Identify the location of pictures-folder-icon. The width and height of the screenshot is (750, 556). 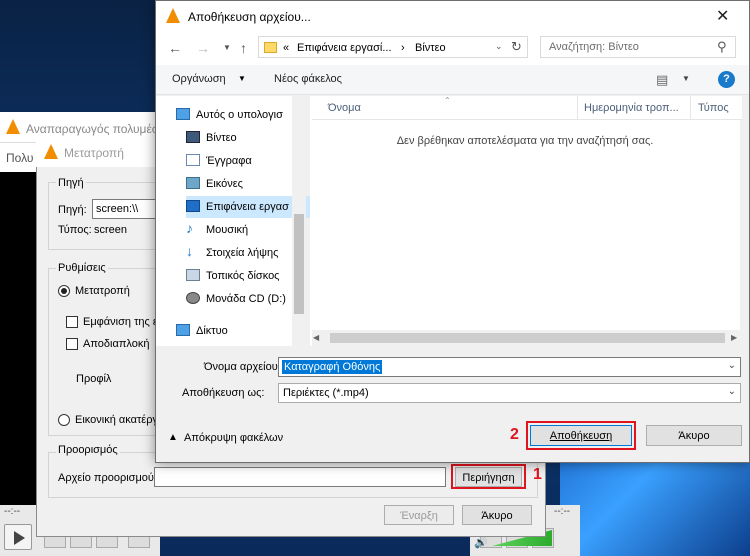
(193, 183).